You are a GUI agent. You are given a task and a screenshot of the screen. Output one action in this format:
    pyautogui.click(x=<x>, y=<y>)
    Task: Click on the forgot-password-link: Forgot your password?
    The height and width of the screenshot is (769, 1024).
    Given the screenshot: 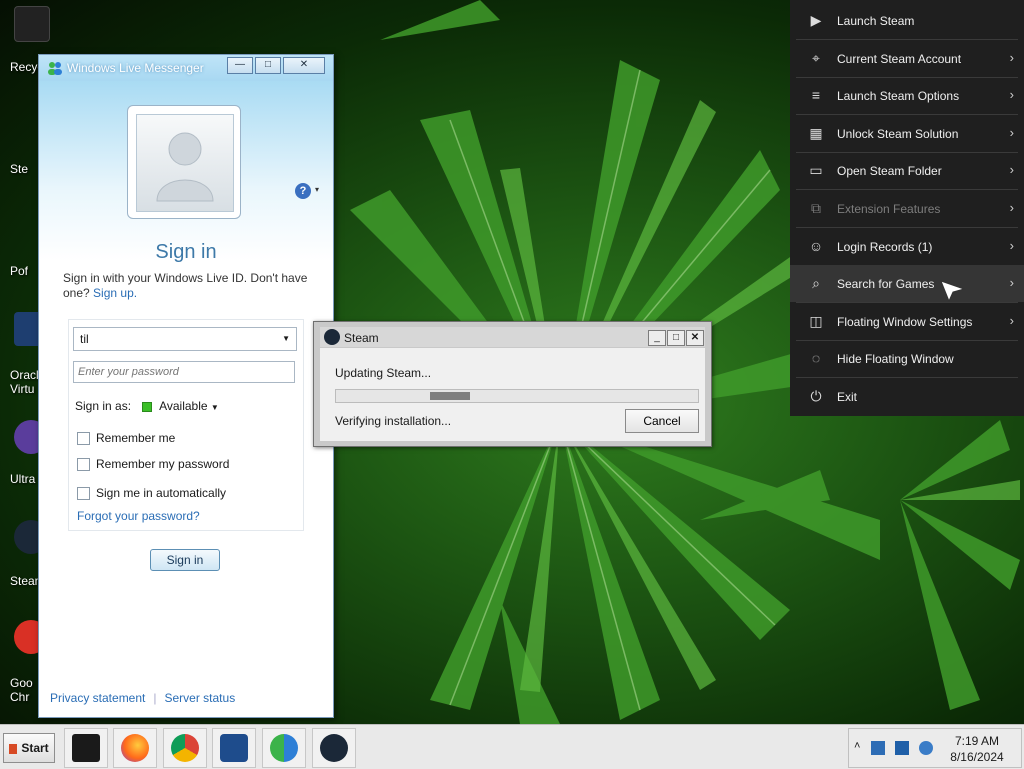 What is the action you would take?
    pyautogui.click(x=138, y=516)
    